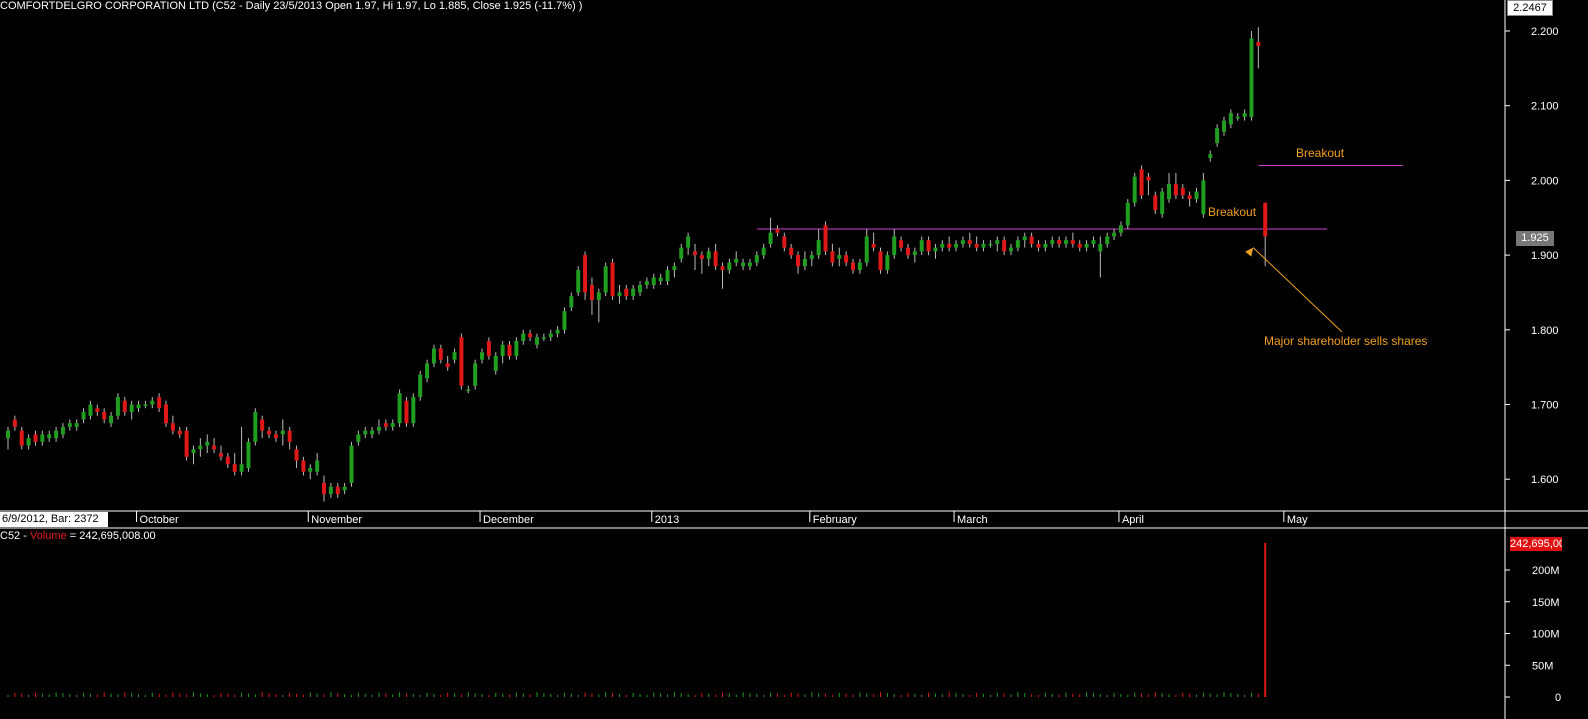  What do you see at coordinates (1545, 256) in the screenshot?
I see `price-tick-label: 1.900` at bounding box center [1545, 256].